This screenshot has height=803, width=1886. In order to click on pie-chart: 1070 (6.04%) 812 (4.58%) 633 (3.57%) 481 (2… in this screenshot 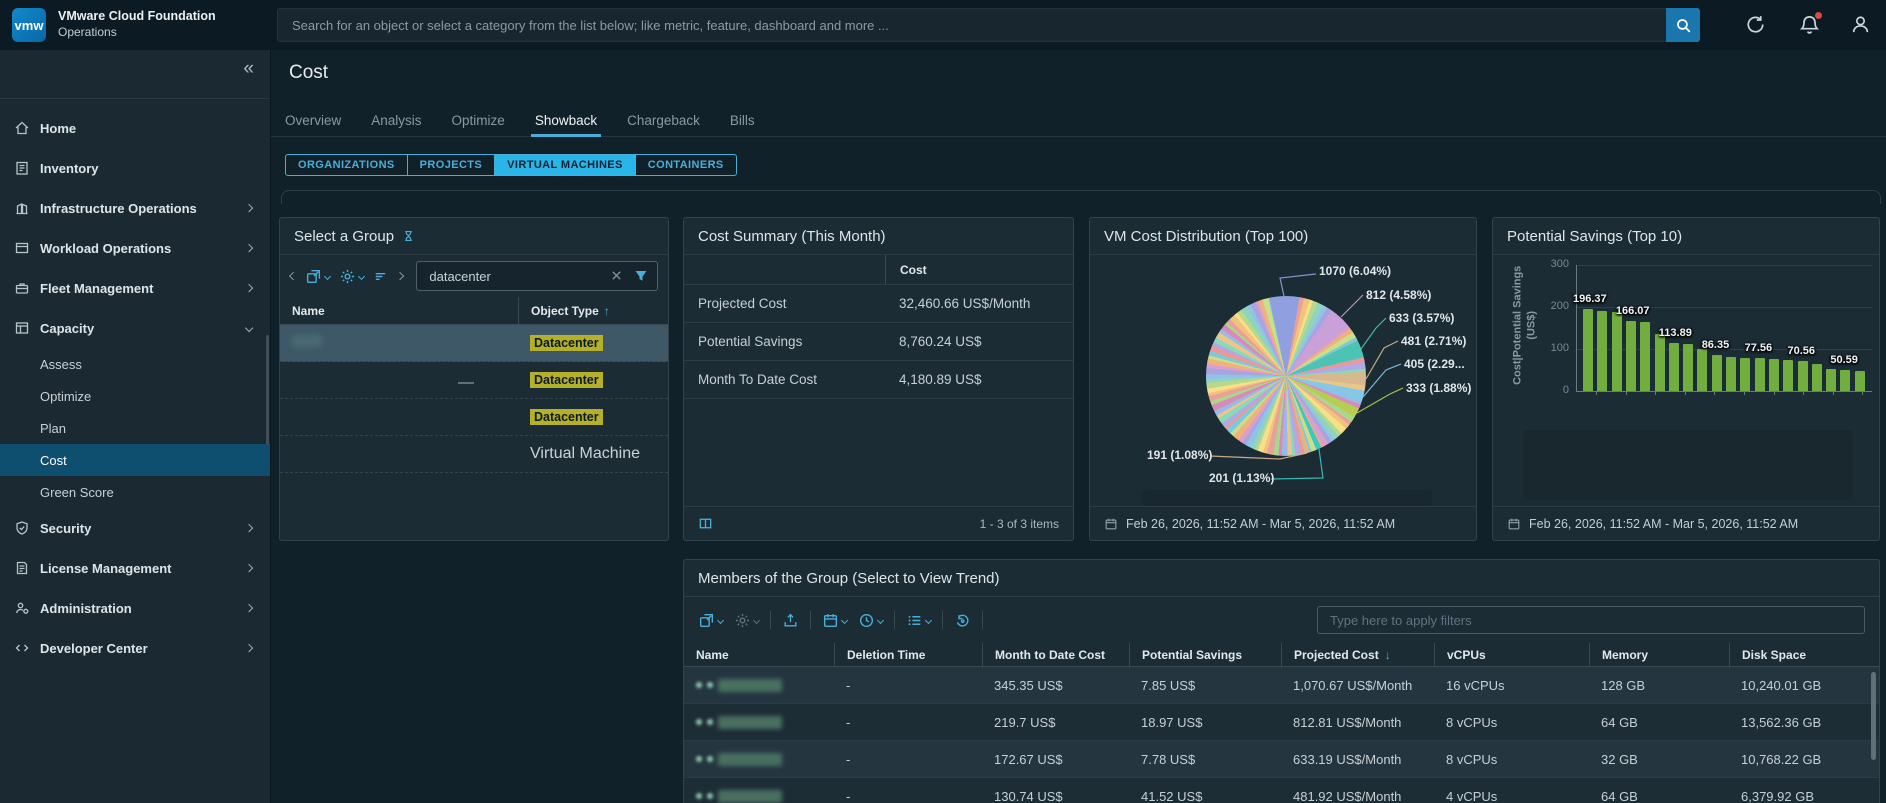, I will do `click(1283, 379)`.